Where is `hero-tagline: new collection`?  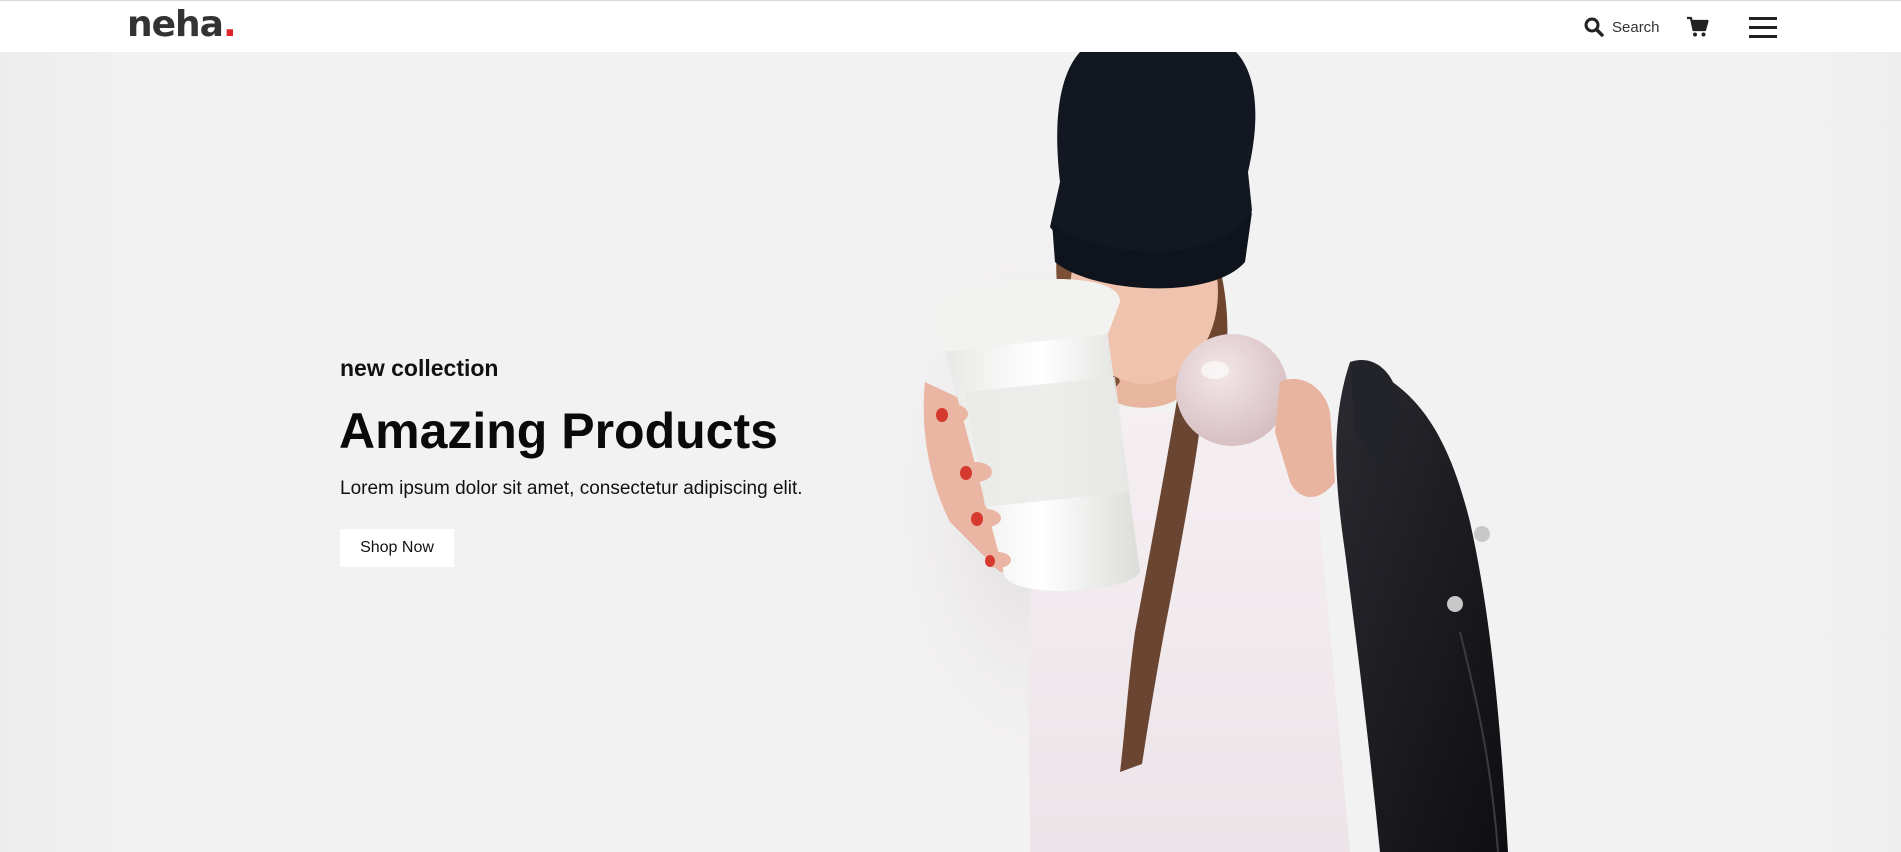 hero-tagline: new collection is located at coordinates (419, 368).